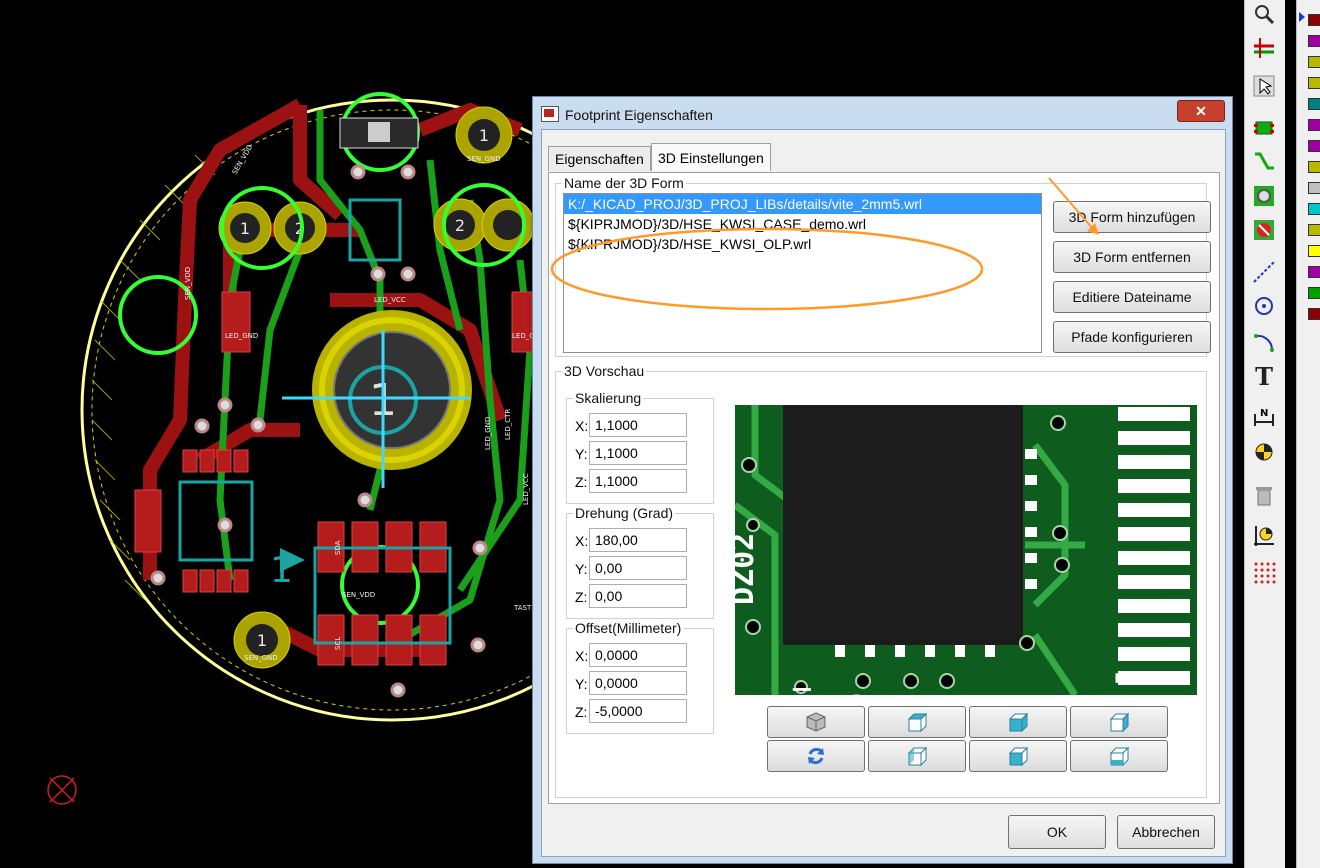 Image resolution: width=1320 pixels, height=868 pixels. Describe the element at coordinates (816, 722) in the screenshot. I see `view-iso-icon` at that location.